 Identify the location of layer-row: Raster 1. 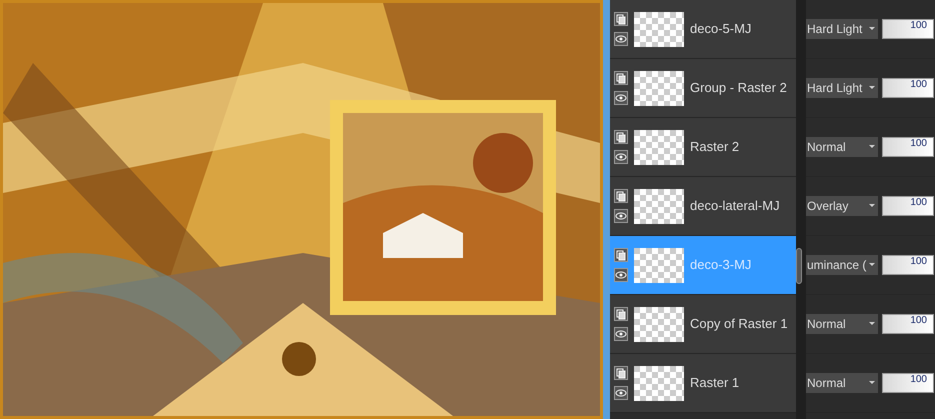
(703, 383).